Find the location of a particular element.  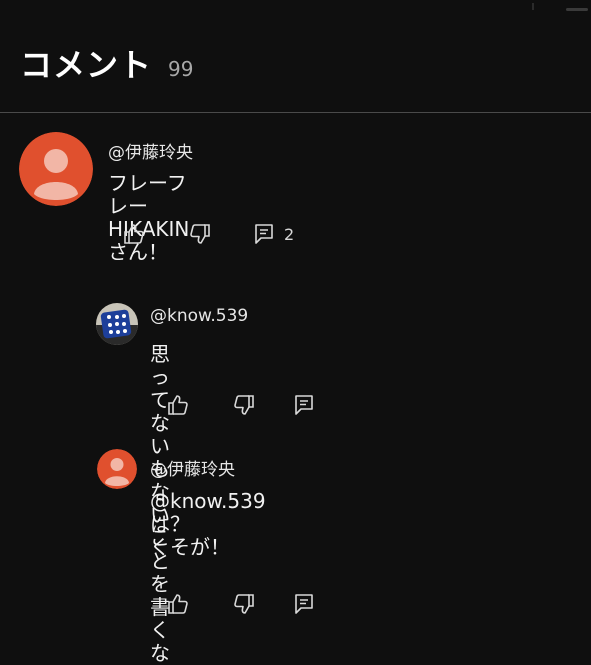

reply-author: @伊藤玲央 is located at coordinates (192, 467).